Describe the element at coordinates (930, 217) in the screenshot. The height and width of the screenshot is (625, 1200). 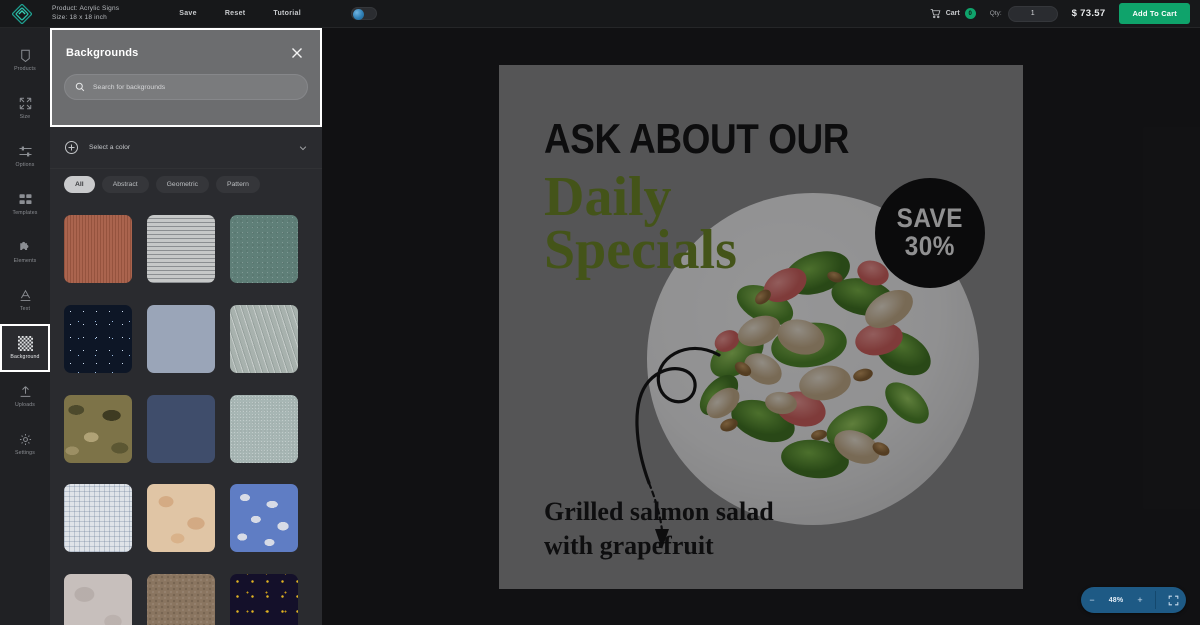
I see `badge-line-1: SAVE` at that location.